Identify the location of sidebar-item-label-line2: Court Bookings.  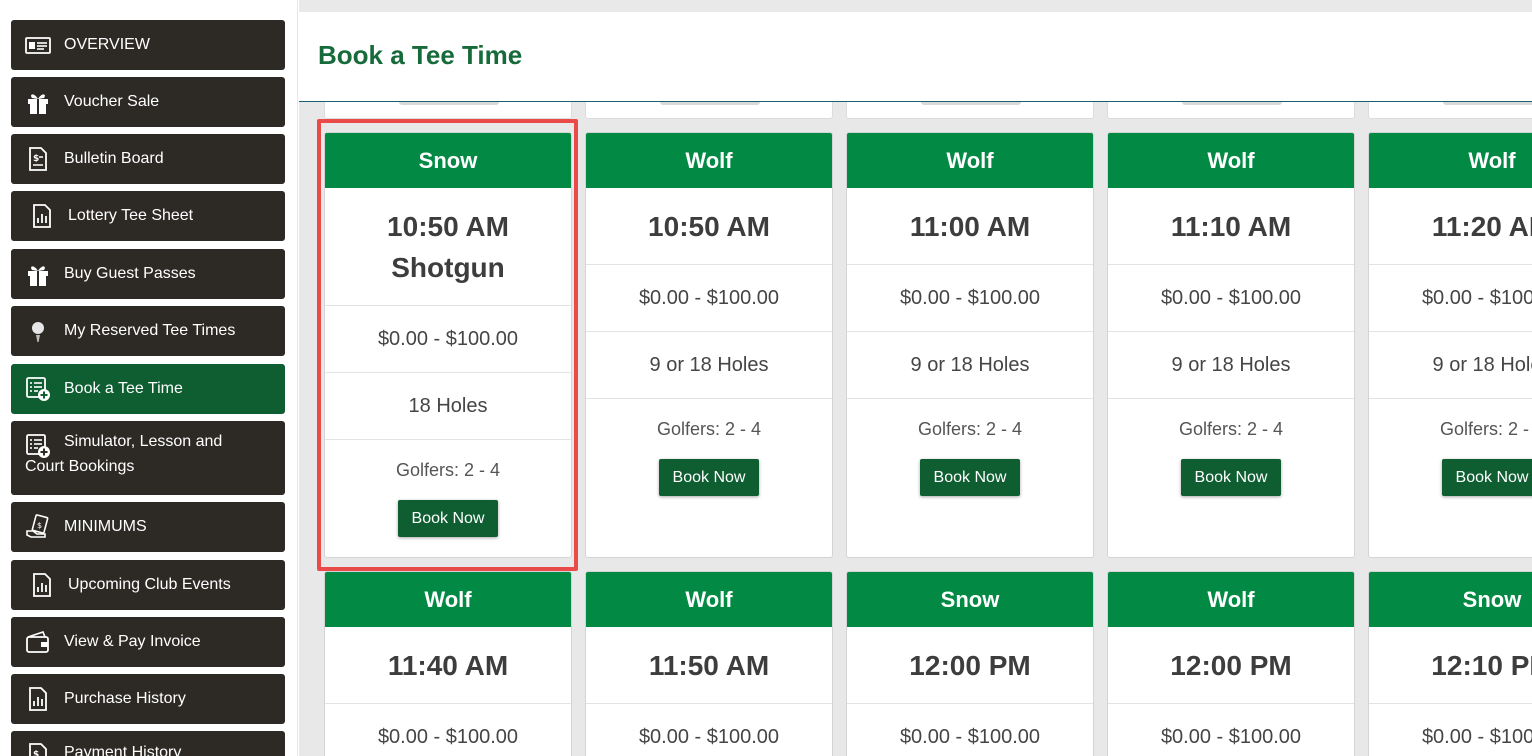
(80, 466).